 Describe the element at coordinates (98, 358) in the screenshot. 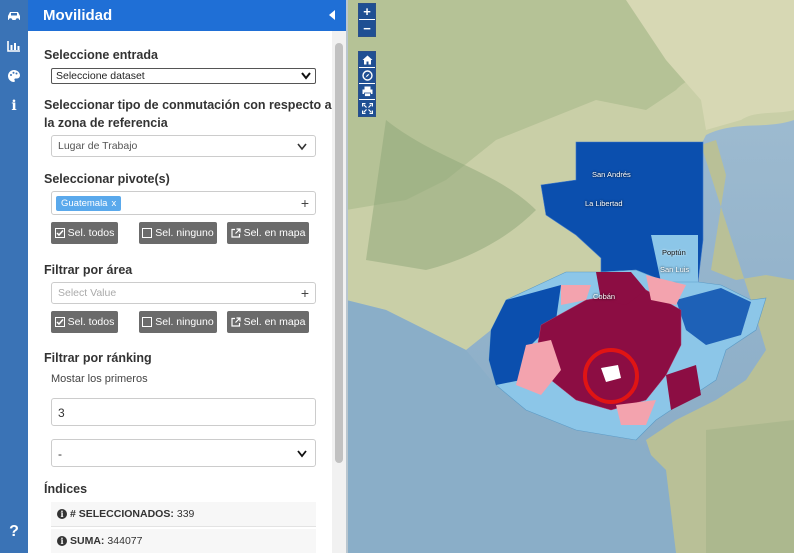

I see `ranking-label: Filtrar por ránking` at that location.